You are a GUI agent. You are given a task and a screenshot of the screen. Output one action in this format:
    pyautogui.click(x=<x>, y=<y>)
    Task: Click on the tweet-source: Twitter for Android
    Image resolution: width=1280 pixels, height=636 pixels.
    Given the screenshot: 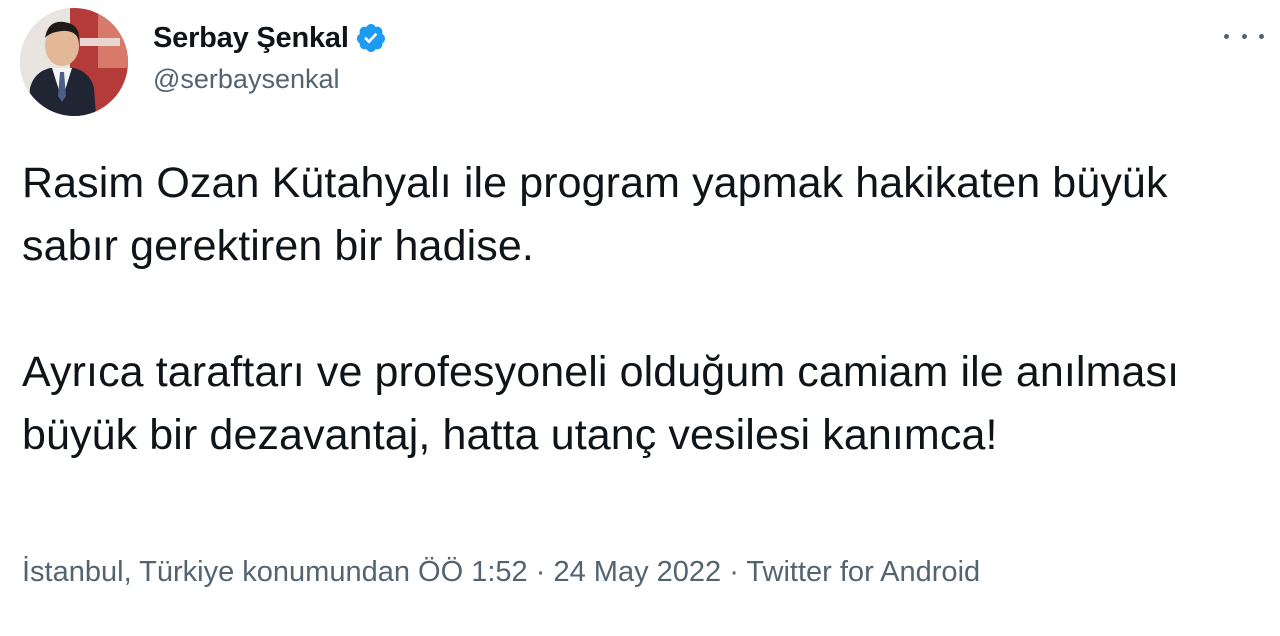 What is the action you would take?
    pyautogui.click(x=863, y=572)
    